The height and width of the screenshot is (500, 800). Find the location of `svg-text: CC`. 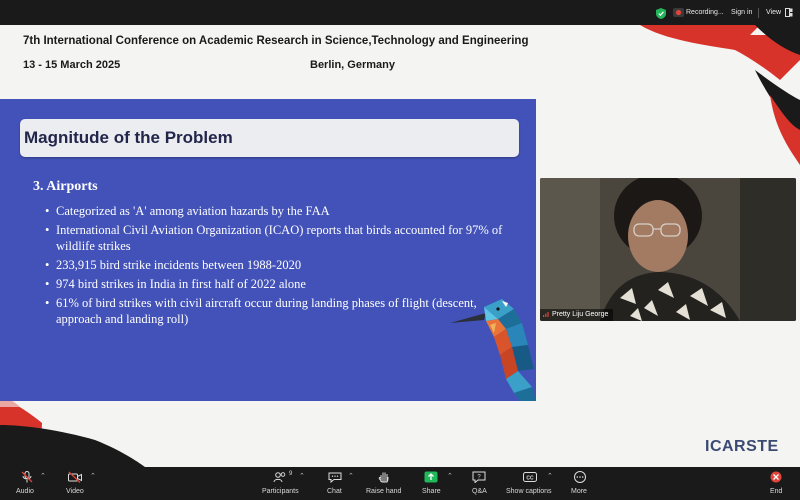

svg-text: CC is located at coordinates (530, 478).